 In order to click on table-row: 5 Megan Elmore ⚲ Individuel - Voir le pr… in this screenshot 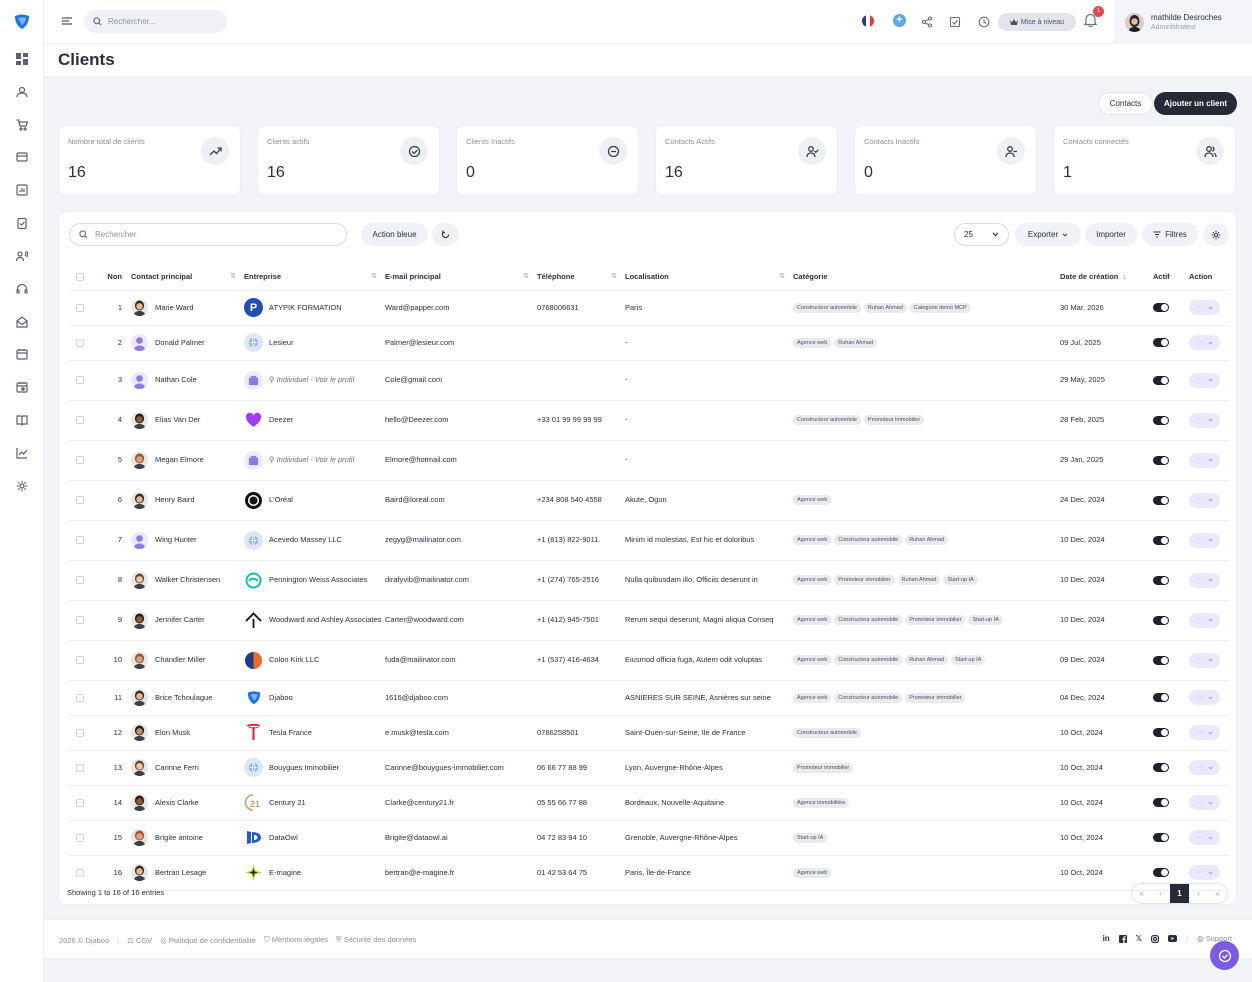, I will do `click(649, 460)`.